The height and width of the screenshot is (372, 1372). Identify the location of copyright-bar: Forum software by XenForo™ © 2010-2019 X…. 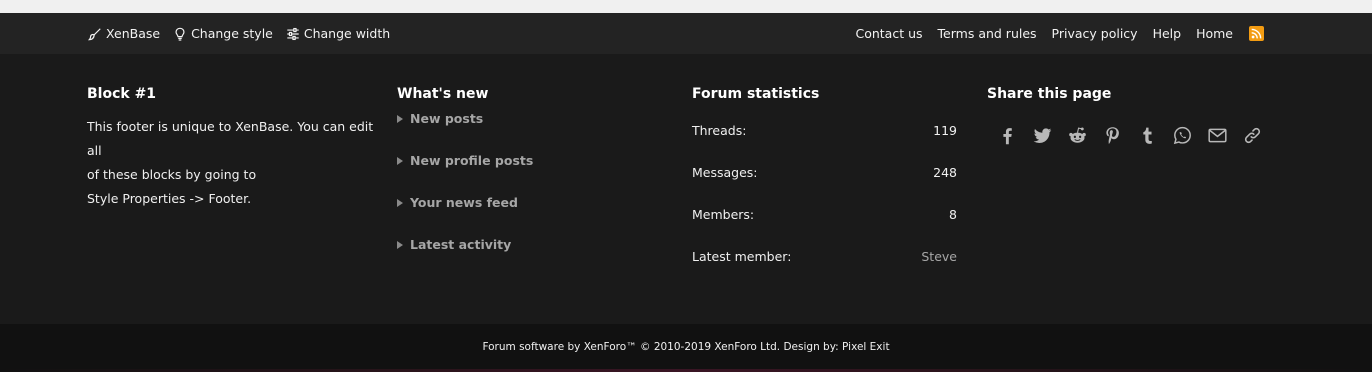
(686, 348).